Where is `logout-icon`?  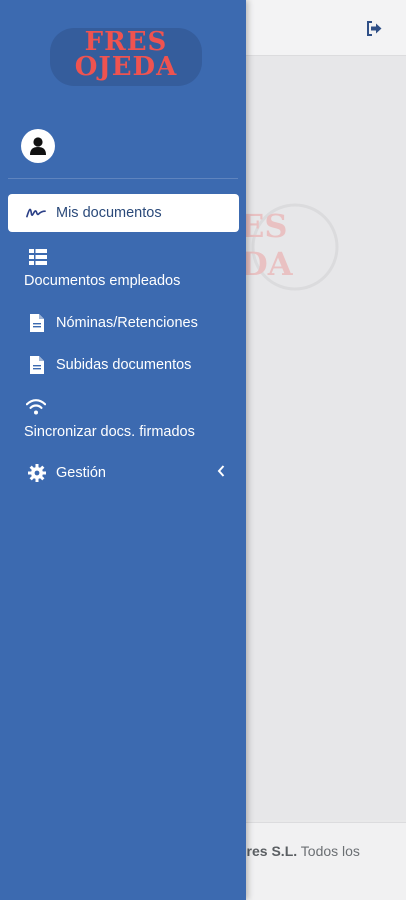 logout-icon is located at coordinates (373, 28).